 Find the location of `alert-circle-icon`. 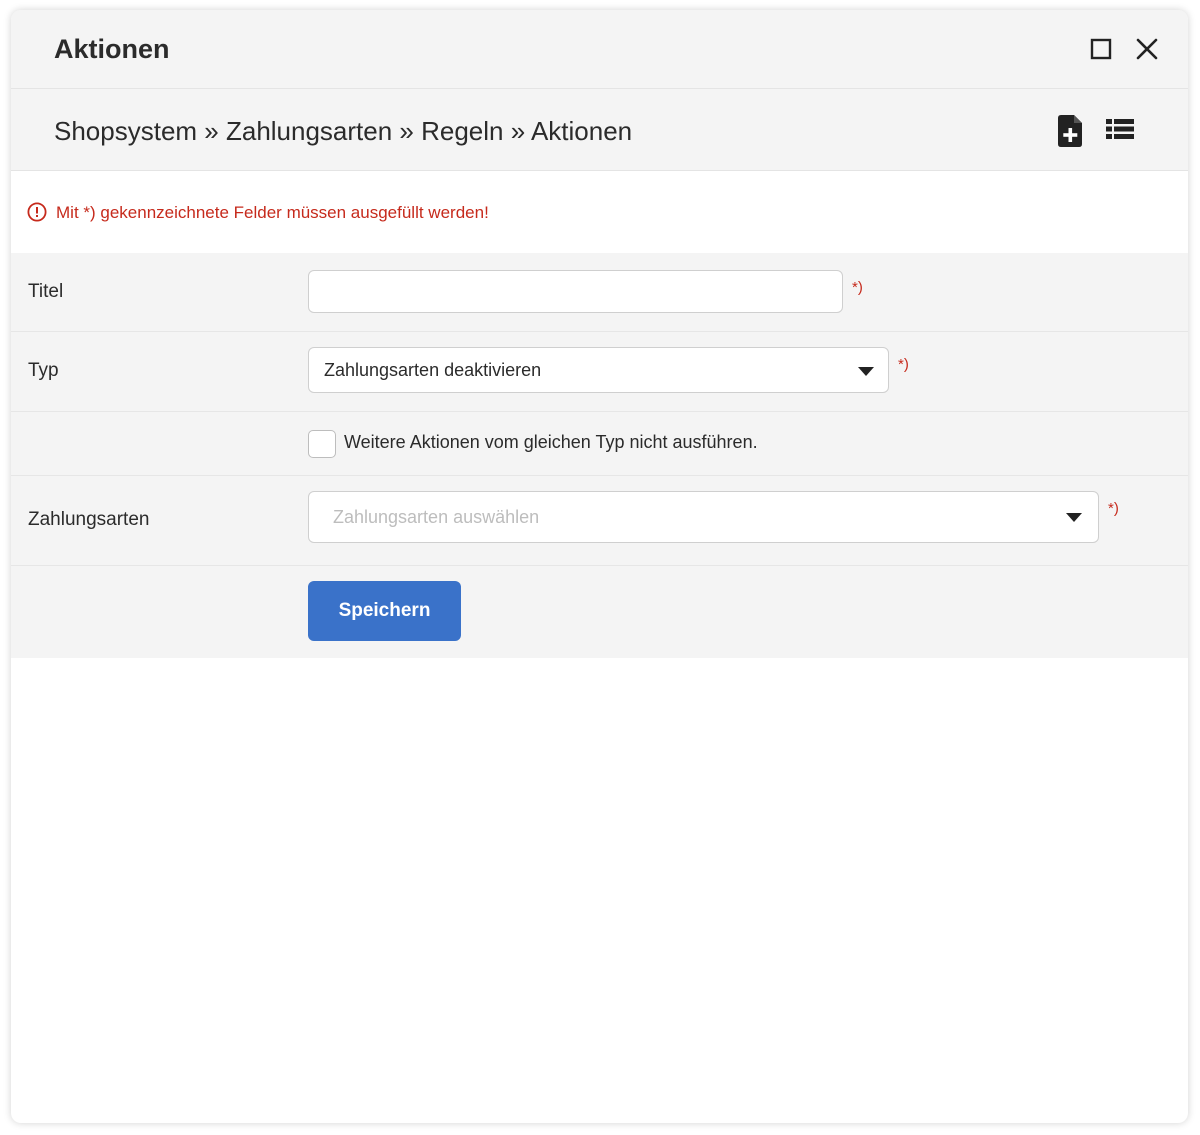

alert-circle-icon is located at coordinates (37, 212).